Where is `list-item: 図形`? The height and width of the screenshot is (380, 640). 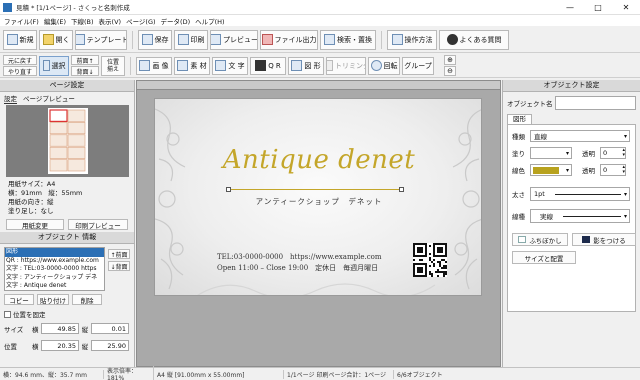
list-item: 図形 is located at coordinates (54, 252).